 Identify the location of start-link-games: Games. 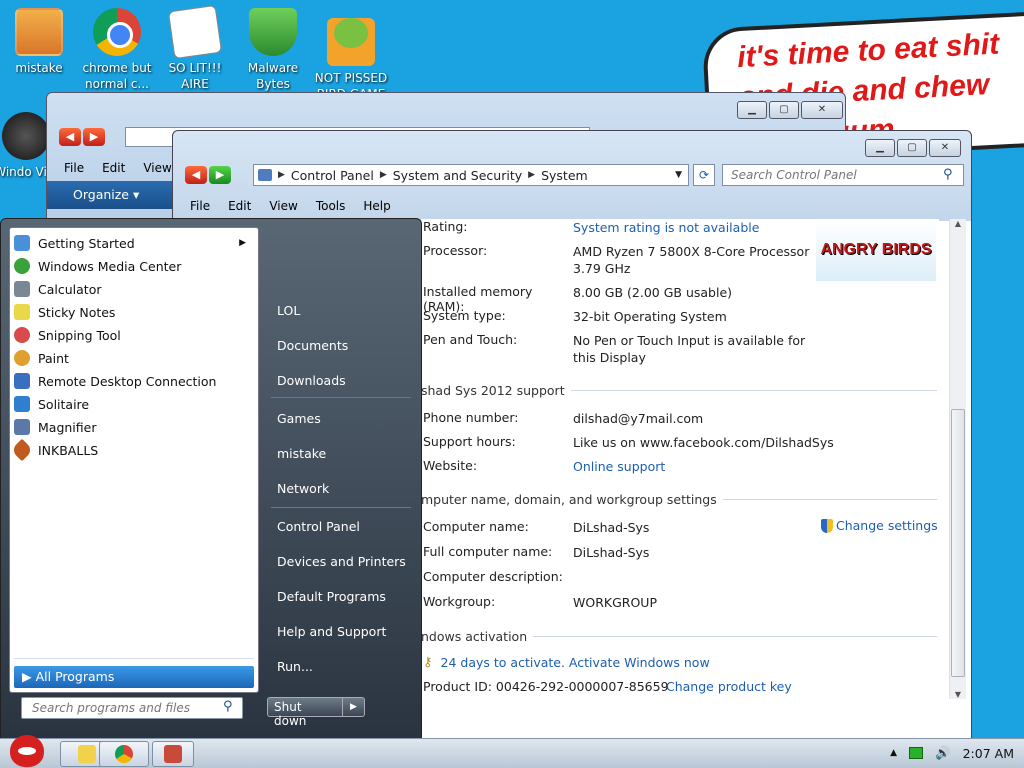
(299, 418).